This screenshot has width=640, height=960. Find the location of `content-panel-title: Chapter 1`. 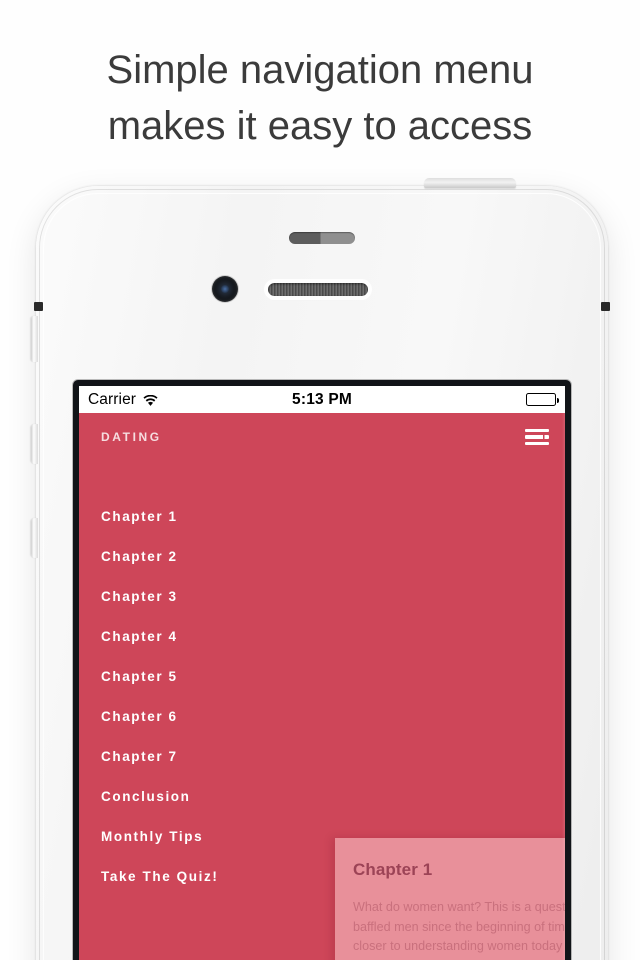

content-panel-title: Chapter 1 is located at coordinates (393, 869).